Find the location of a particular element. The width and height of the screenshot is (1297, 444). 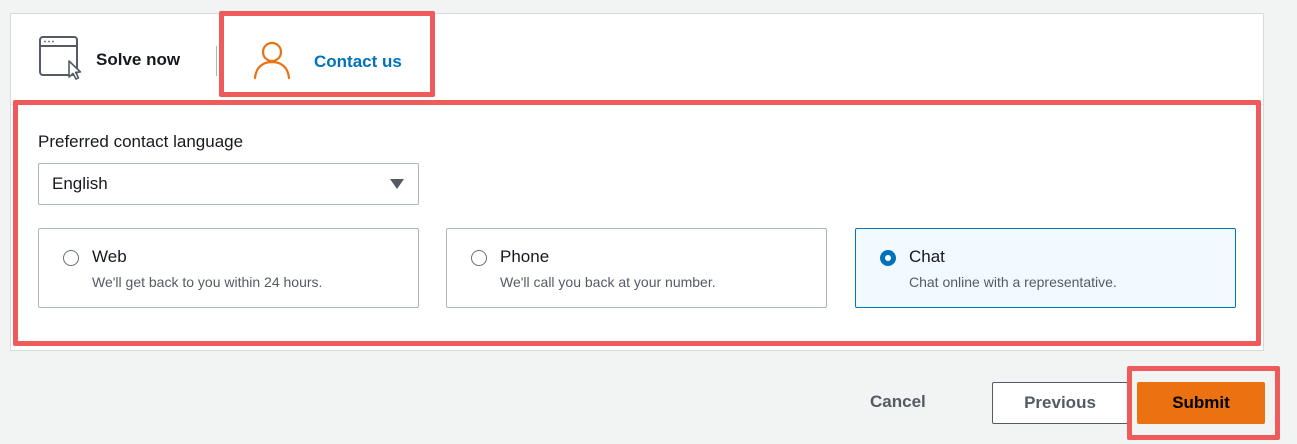

tab-contact-us: Contact us is located at coordinates (327, 62).